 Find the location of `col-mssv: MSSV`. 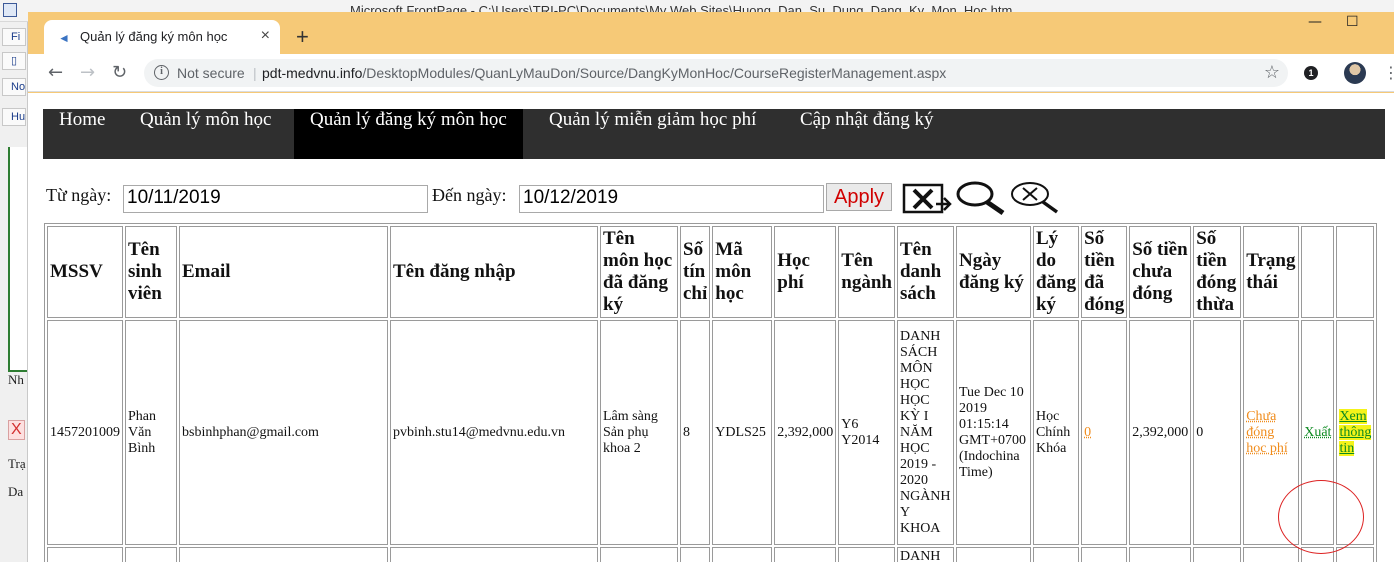

col-mssv: MSSV is located at coordinates (85, 272).